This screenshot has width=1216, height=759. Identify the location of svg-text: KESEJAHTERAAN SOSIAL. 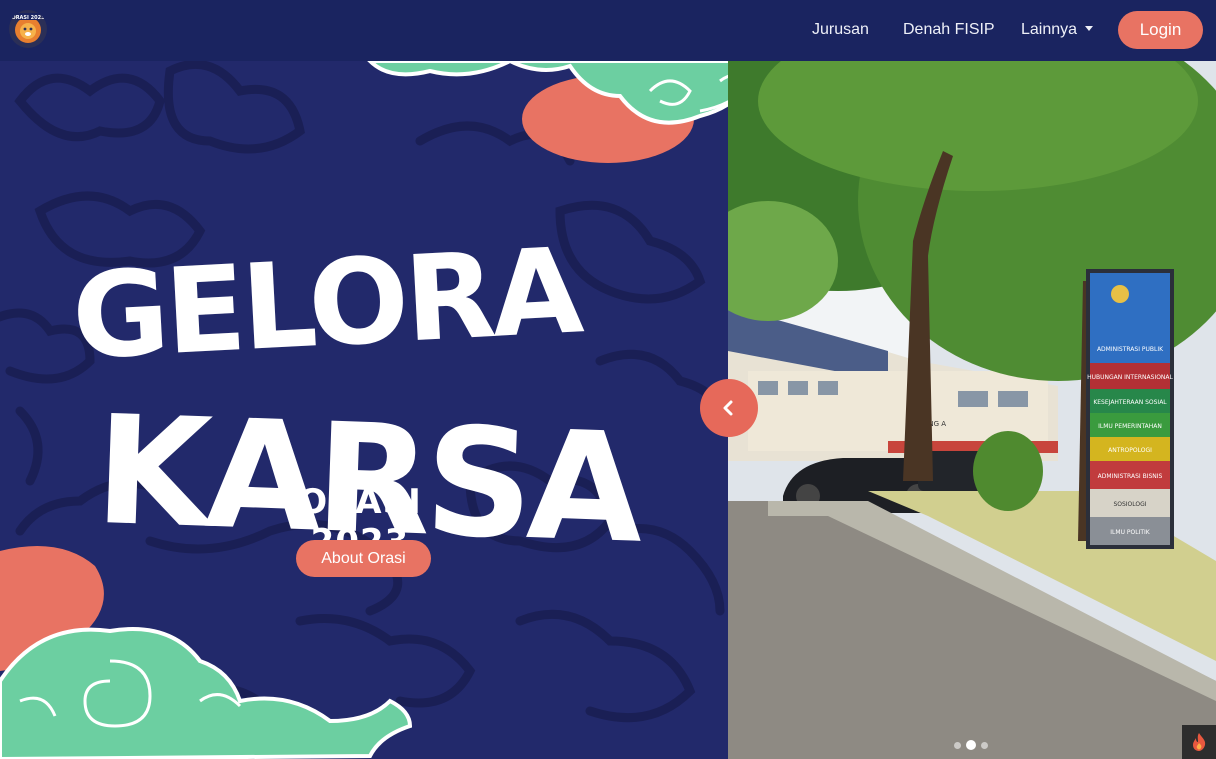
(1130, 402).